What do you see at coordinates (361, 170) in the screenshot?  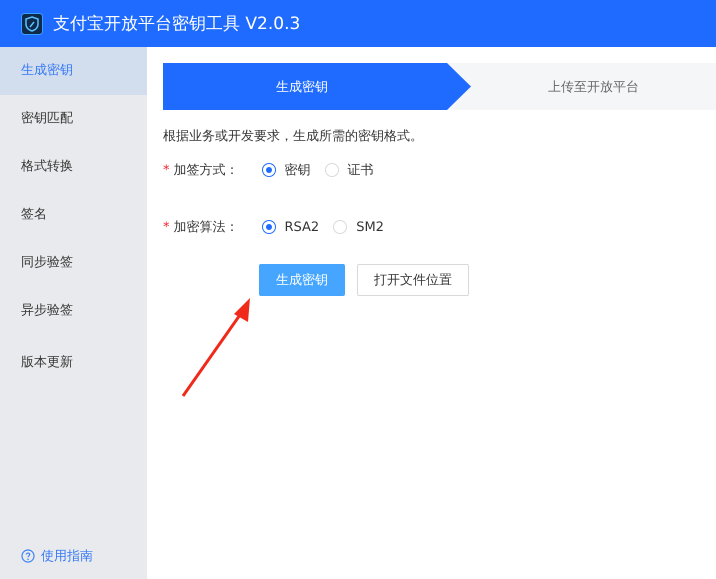 I see `radio-label: 证书` at bounding box center [361, 170].